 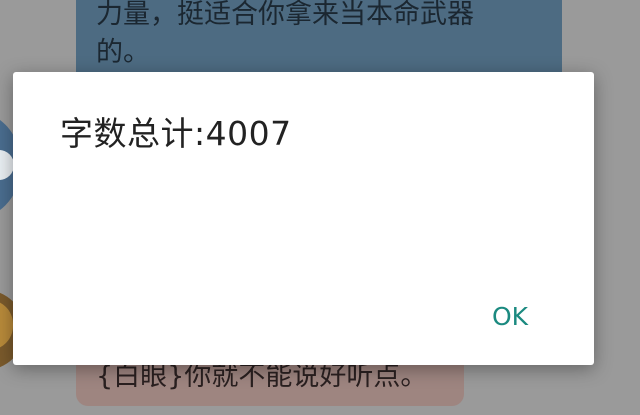 What do you see at coordinates (176, 133) in the screenshot?
I see `dialog-message: 字数总计:4007` at bounding box center [176, 133].